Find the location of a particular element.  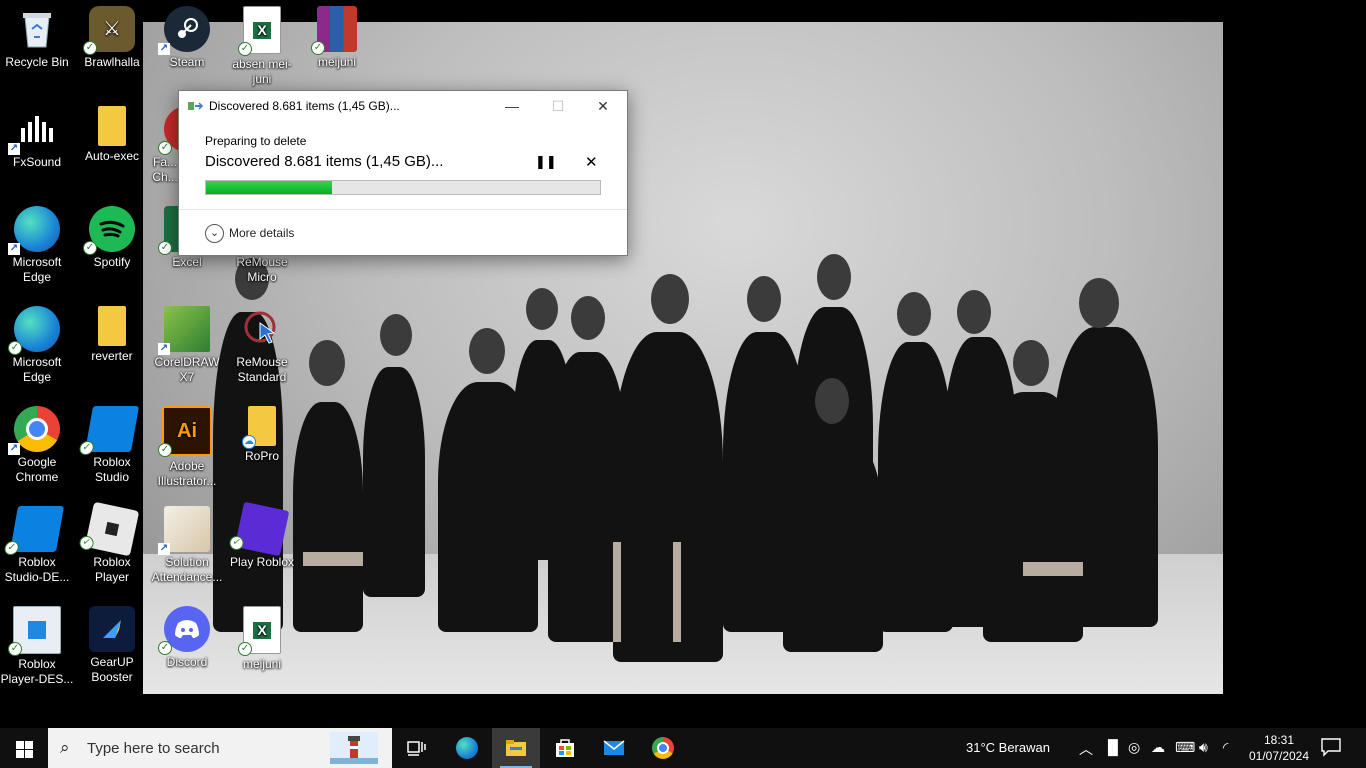

taskbar-chrome is located at coordinates (663, 748).